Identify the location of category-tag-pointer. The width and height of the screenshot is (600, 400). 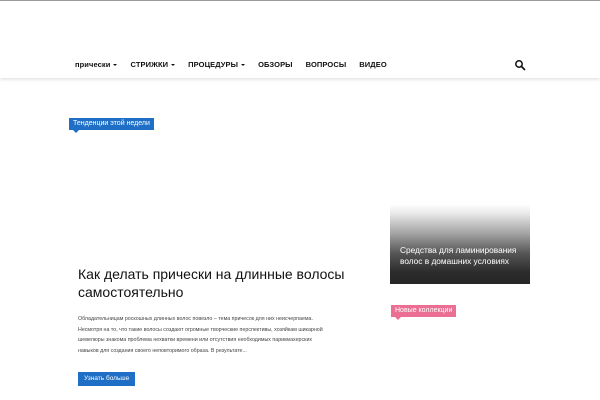
(76, 131).